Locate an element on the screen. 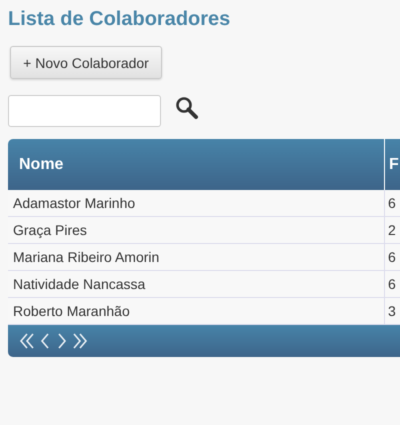  new-collaborator-button: + Novo Colaborador is located at coordinates (86, 62).